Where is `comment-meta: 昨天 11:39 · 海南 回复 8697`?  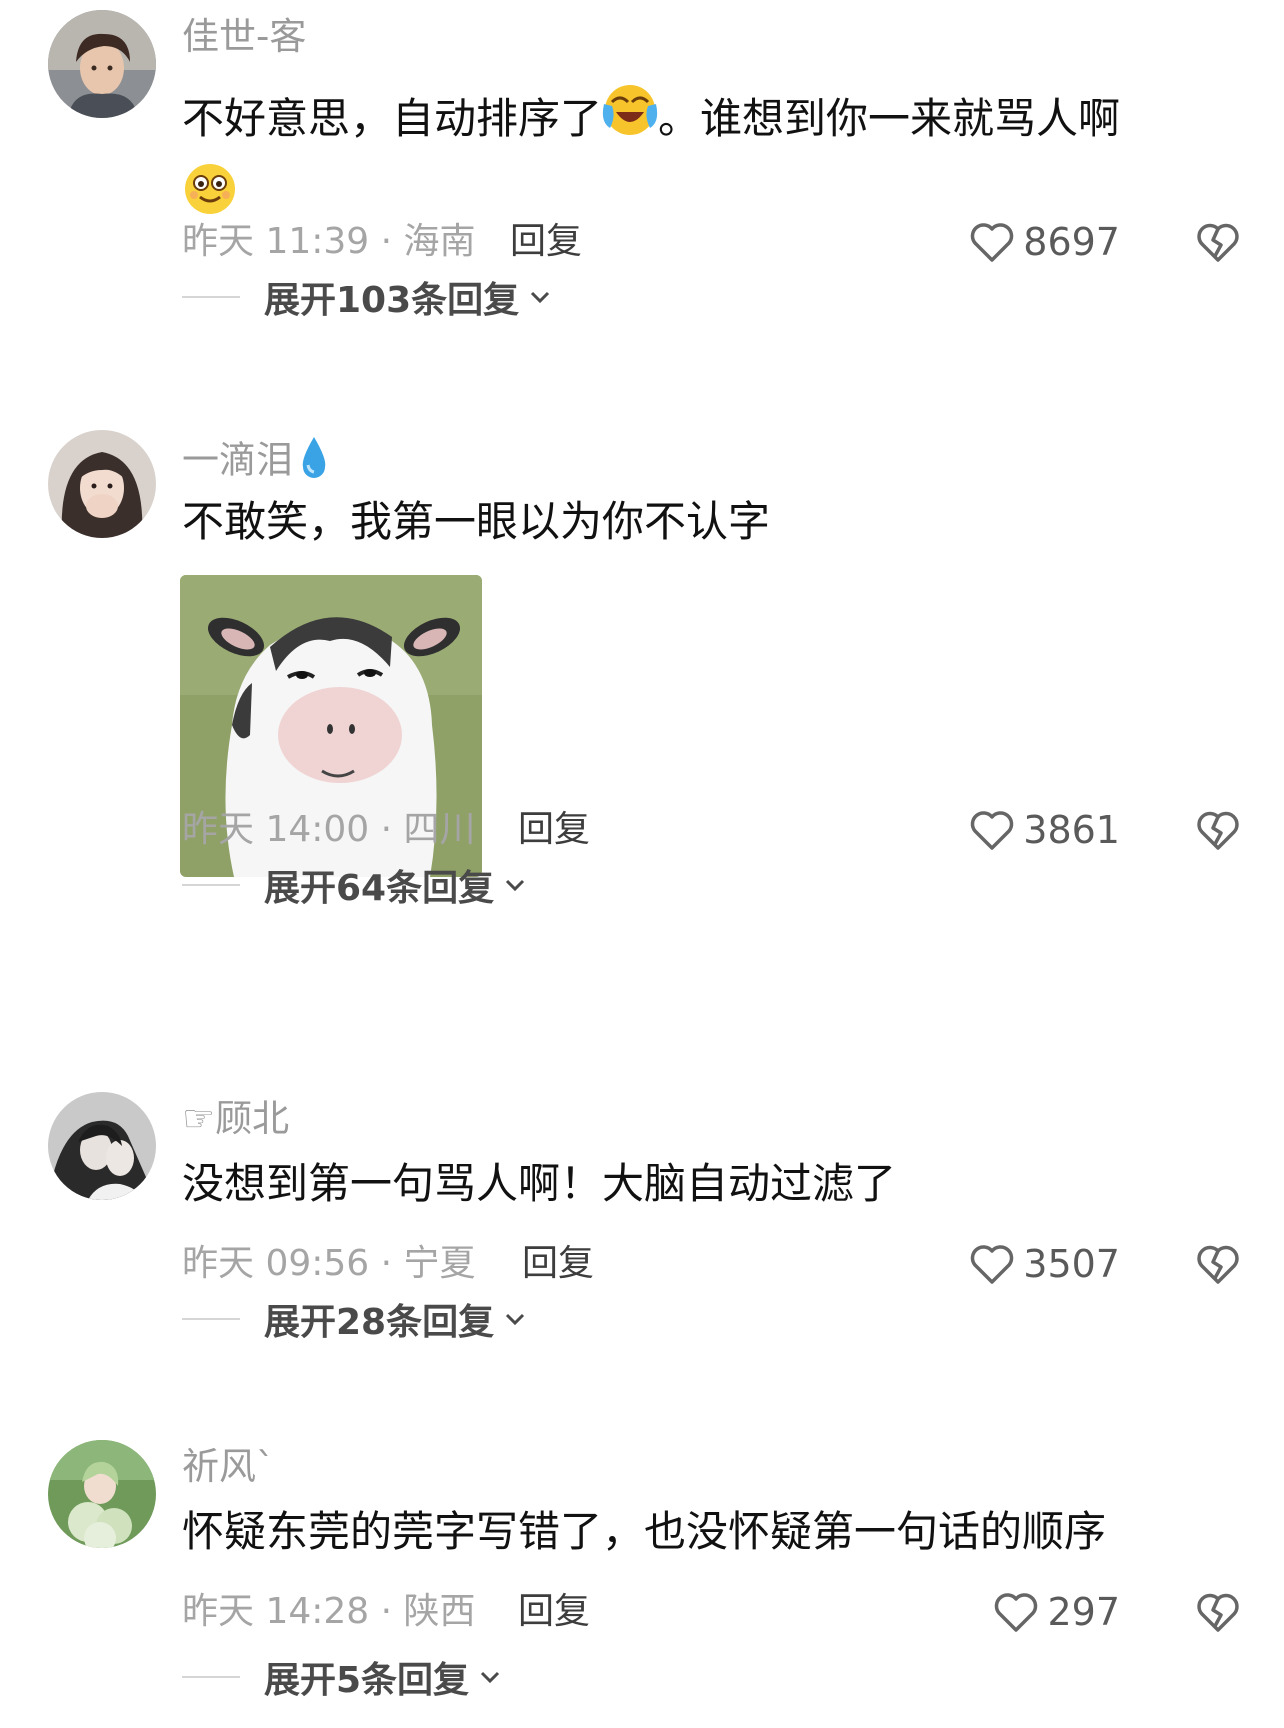 comment-meta: 昨天 11:39 · 海南 回复 8697 is located at coordinates (712, 242).